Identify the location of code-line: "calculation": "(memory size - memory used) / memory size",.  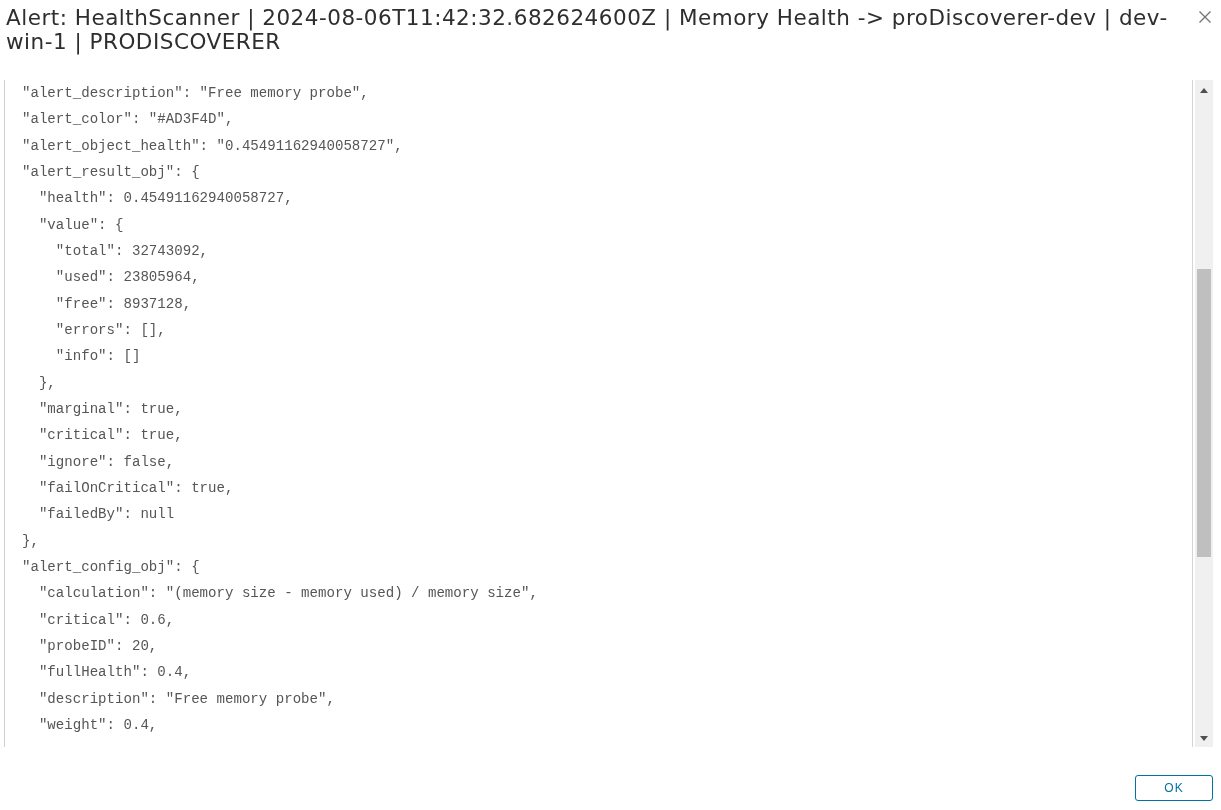
(288, 594).